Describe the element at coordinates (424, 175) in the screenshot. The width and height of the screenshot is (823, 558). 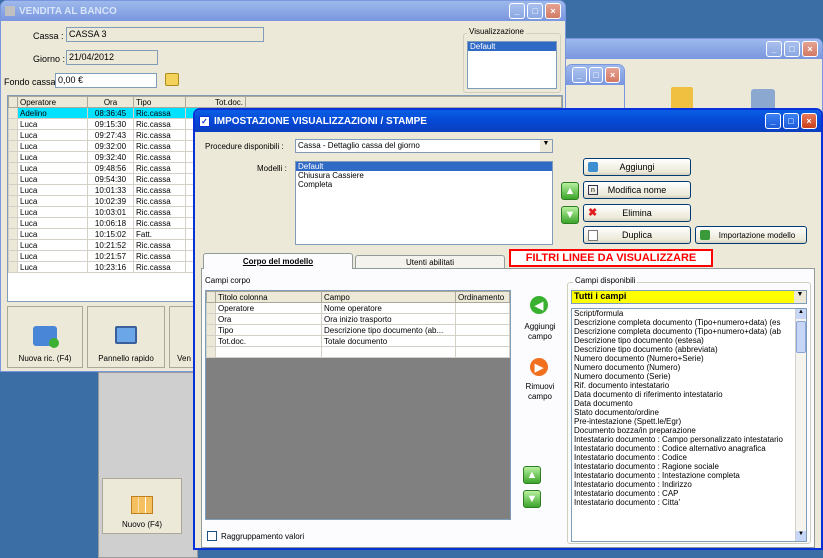
I see `modelli-item: Chiusura Cassiere` at that location.